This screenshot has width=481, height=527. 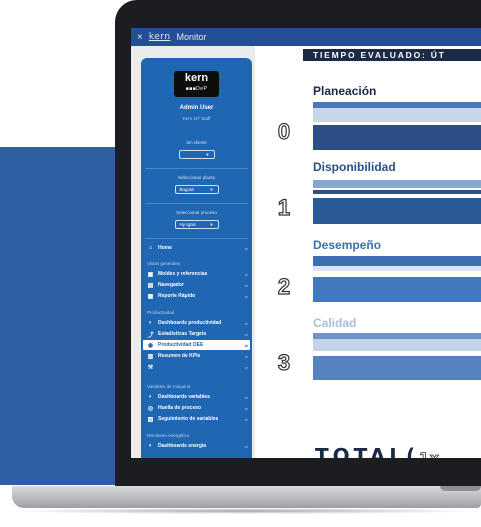 I want to click on bar-calidad-main, so click(x=397, y=368).